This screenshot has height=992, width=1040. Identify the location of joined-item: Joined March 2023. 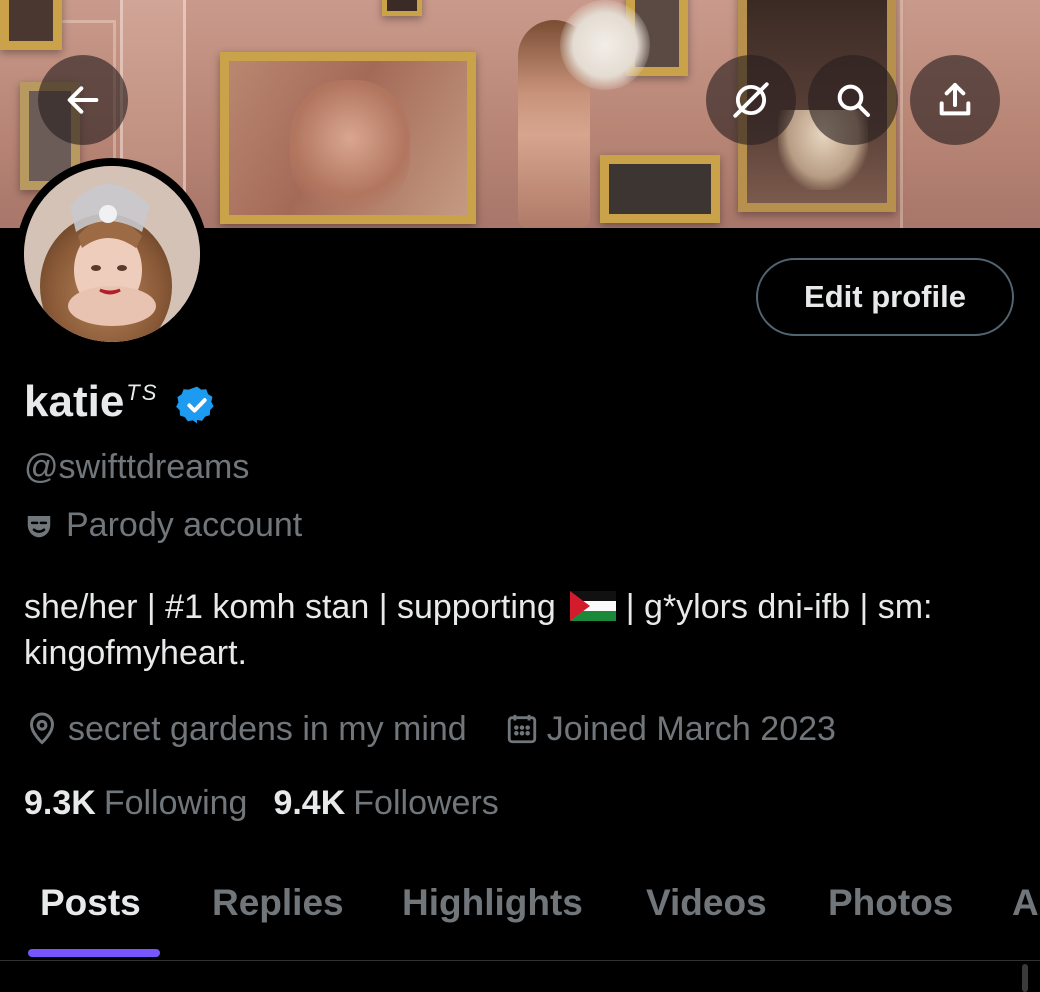
(670, 729).